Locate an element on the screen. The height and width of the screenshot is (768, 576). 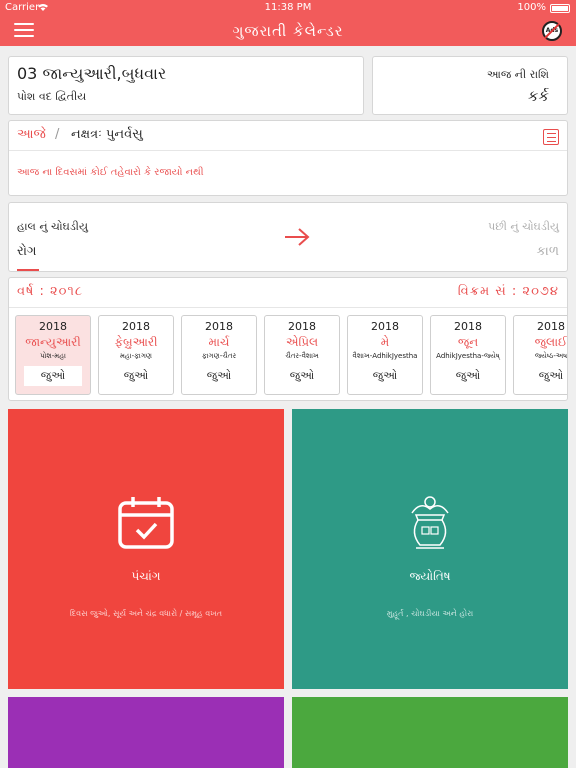
today-tithi: પોશ વદ દ્વિતીય is located at coordinates (52, 96).